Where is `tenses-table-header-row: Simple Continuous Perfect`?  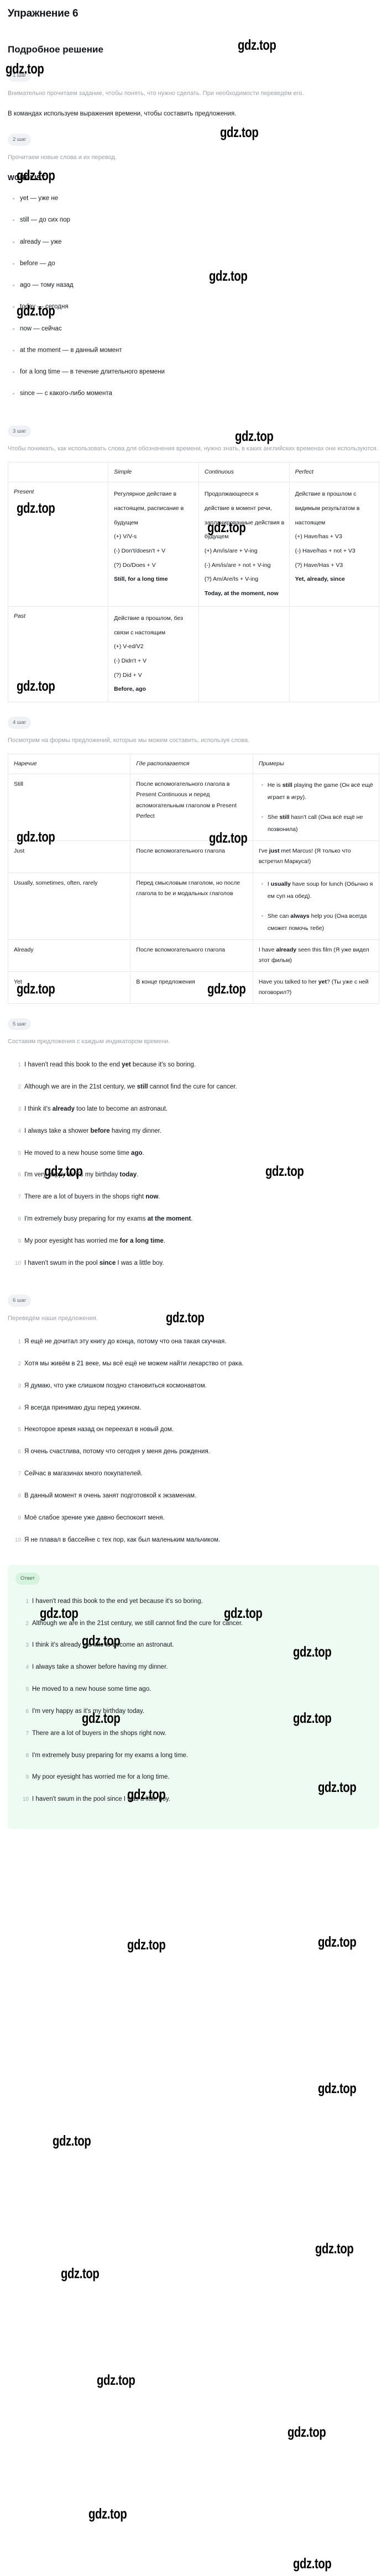
tenses-table-header-row: Simple Continuous Perfect is located at coordinates (193, 472).